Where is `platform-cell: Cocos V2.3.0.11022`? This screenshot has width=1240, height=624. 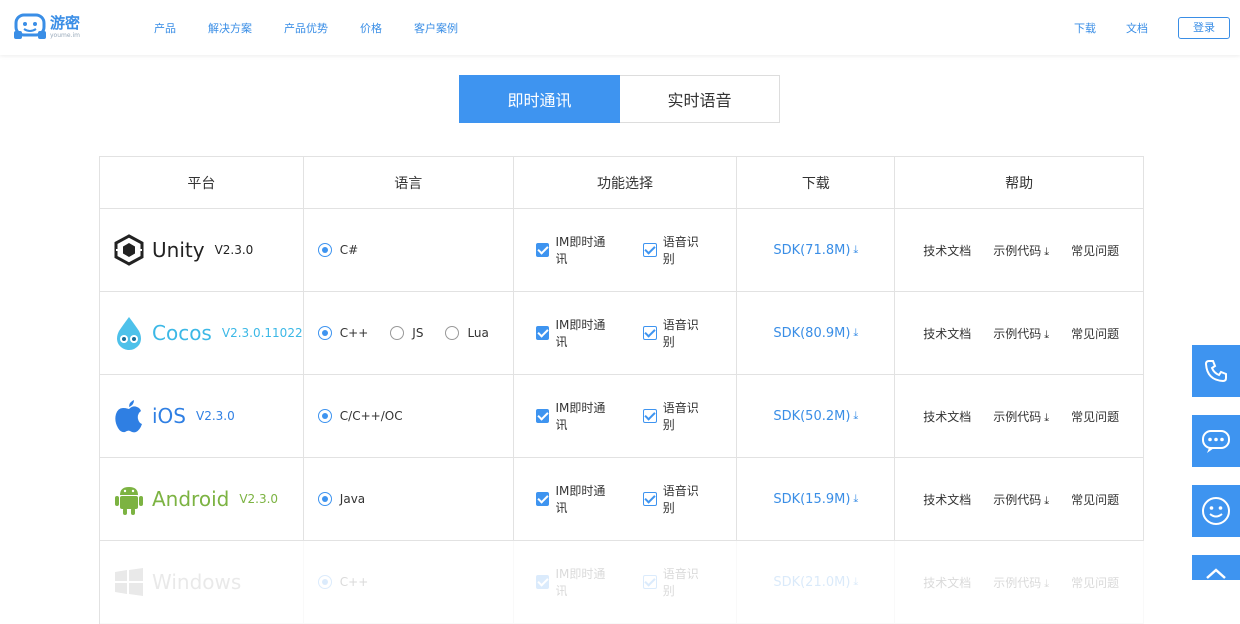
platform-cell: Cocos V2.3.0.11022 is located at coordinates (202, 333).